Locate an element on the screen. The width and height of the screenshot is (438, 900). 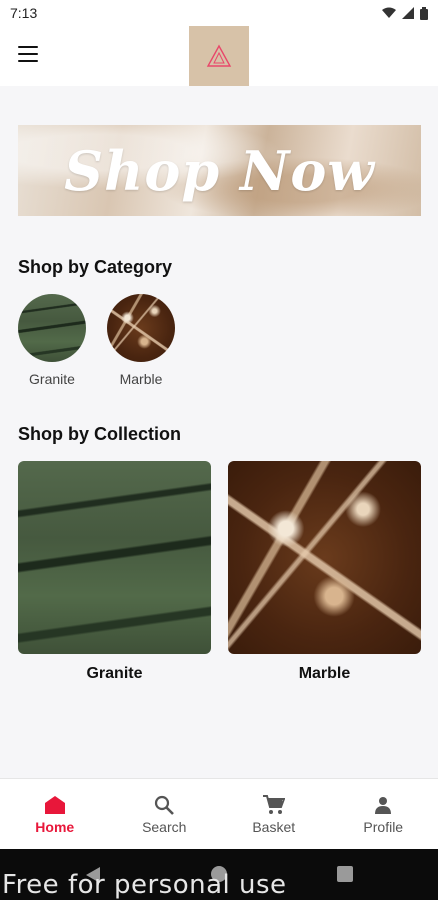
nav-home-label: Home is located at coordinates (55, 827).